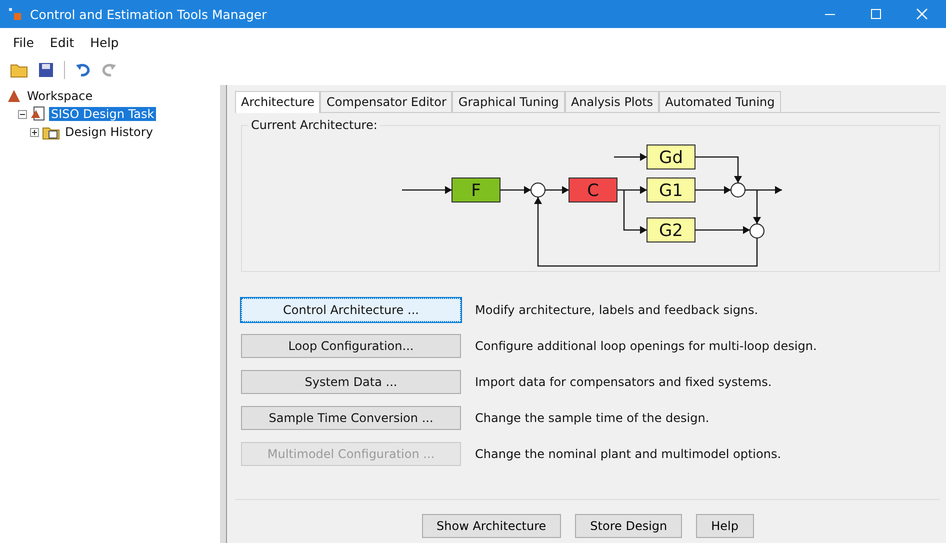  What do you see at coordinates (62, 42) in the screenshot?
I see `menu-item: Edit` at bounding box center [62, 42].